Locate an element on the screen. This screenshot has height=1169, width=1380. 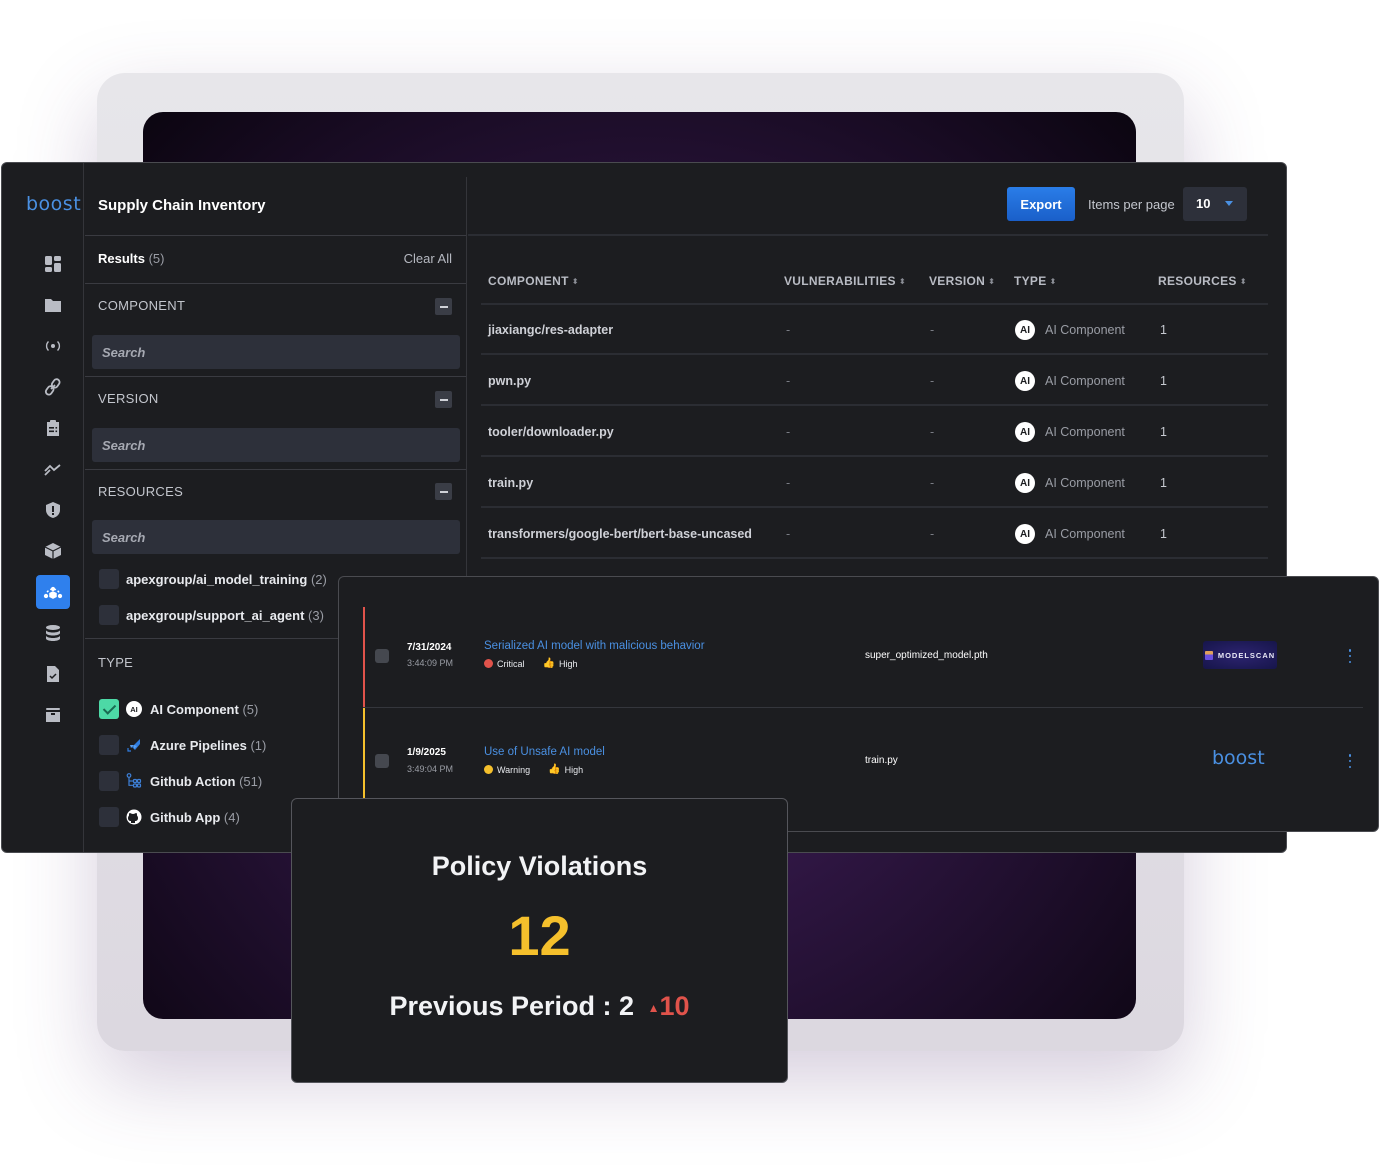
version-collapse-button is located at coordinates (443, 399).